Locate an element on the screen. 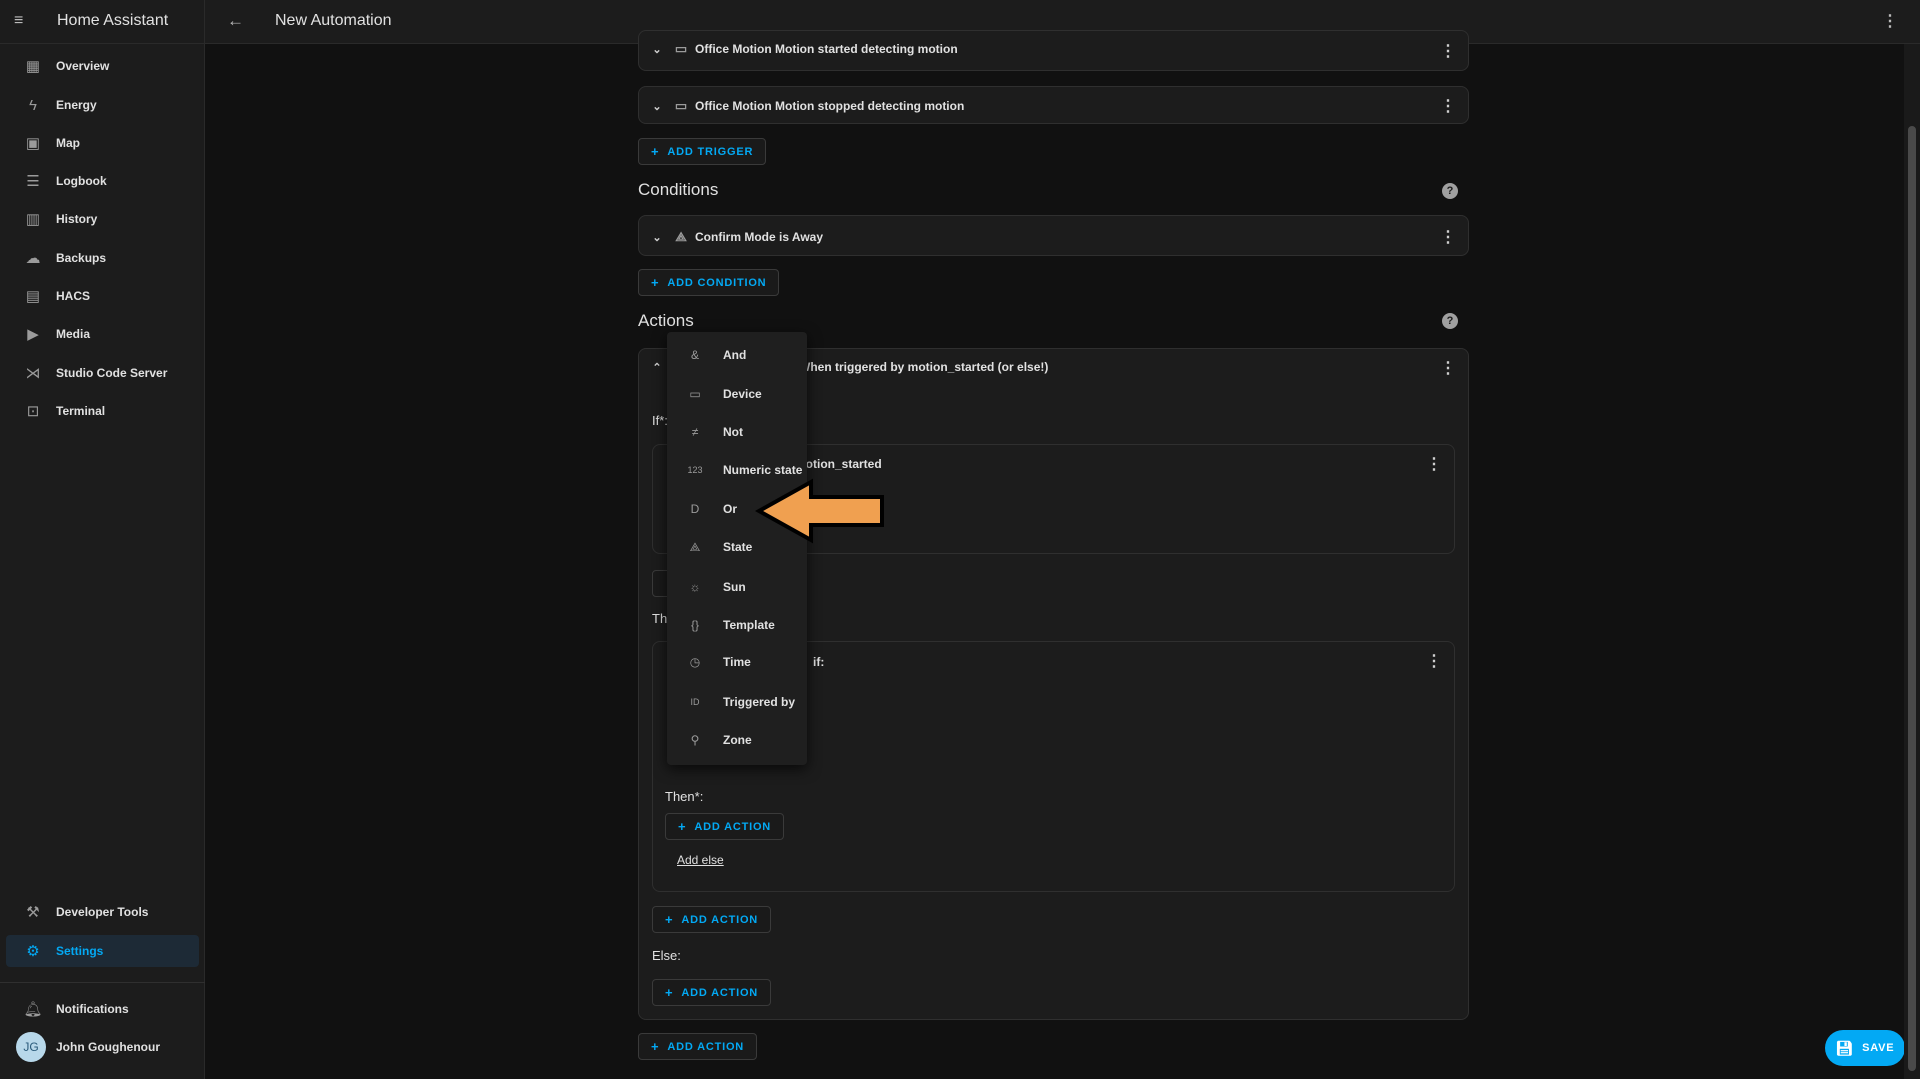  sun-icon: ☼ is located at coordinates (695, 587).